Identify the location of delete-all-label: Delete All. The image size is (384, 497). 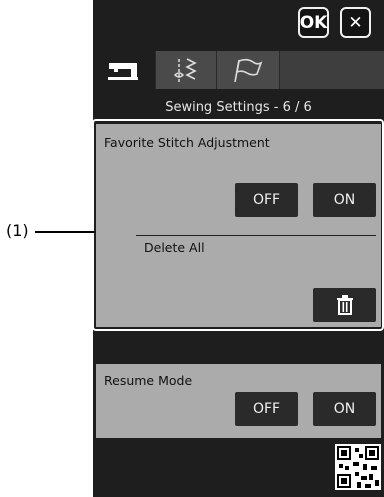
(174, 247).